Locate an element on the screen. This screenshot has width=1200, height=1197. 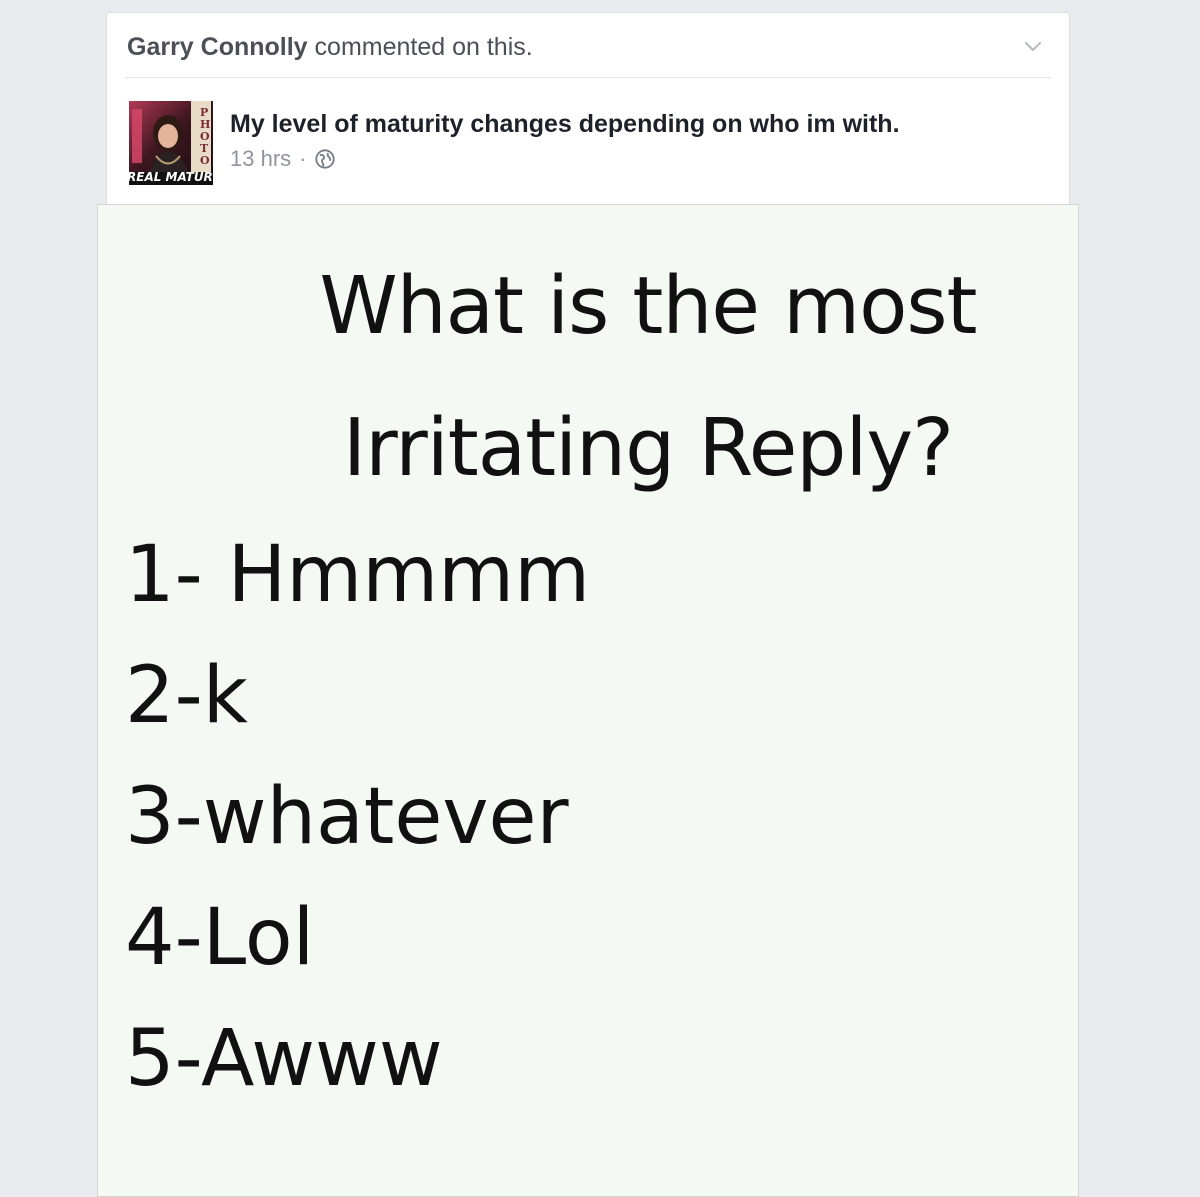
avatar-side-text: PHOTO is located at coordinates (205, 136).